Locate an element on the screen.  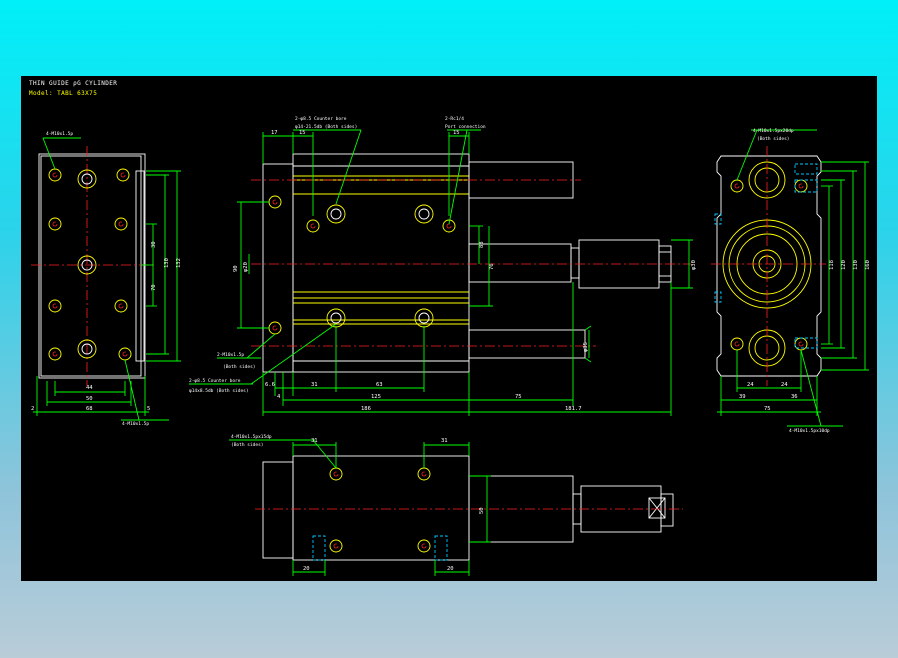
dim-15b: 15 is located at coordinates (456, 133).